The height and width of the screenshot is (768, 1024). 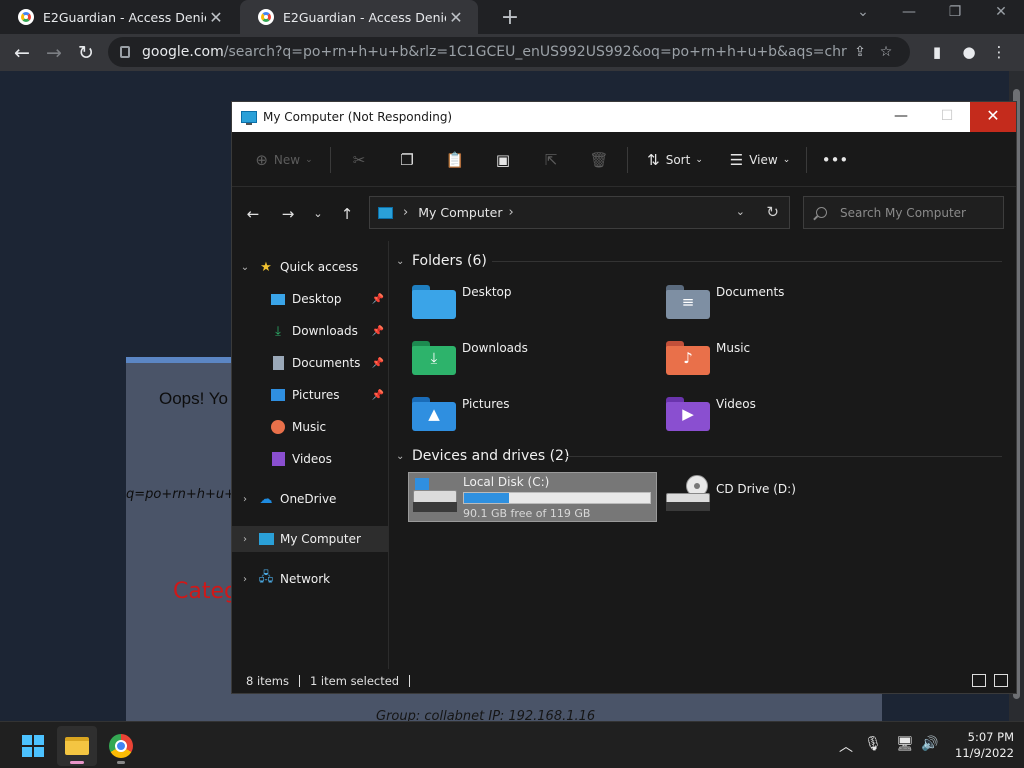 I want to click on copy-button: ❐, so click(x=407, y=160).